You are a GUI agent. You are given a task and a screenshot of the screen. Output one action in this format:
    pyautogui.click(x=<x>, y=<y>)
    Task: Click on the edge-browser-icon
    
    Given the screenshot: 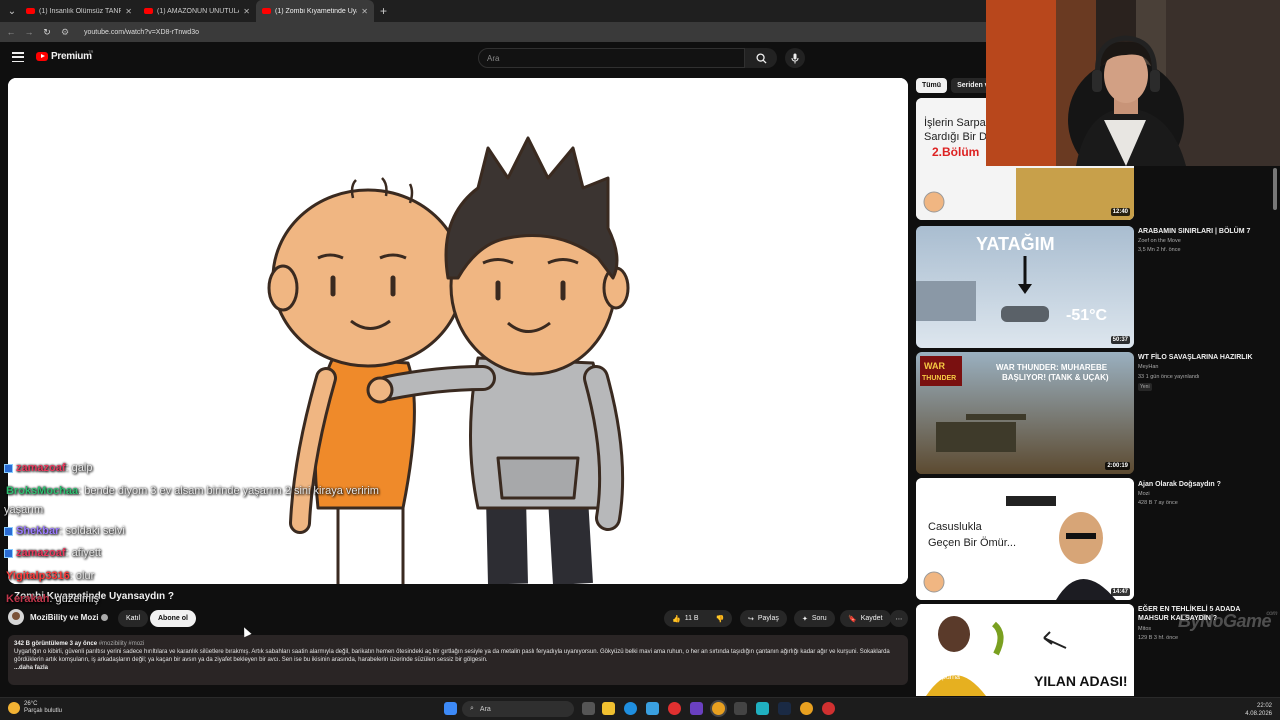 What is the action you would take?
    pyautogui.click(x=630, y=708)
    